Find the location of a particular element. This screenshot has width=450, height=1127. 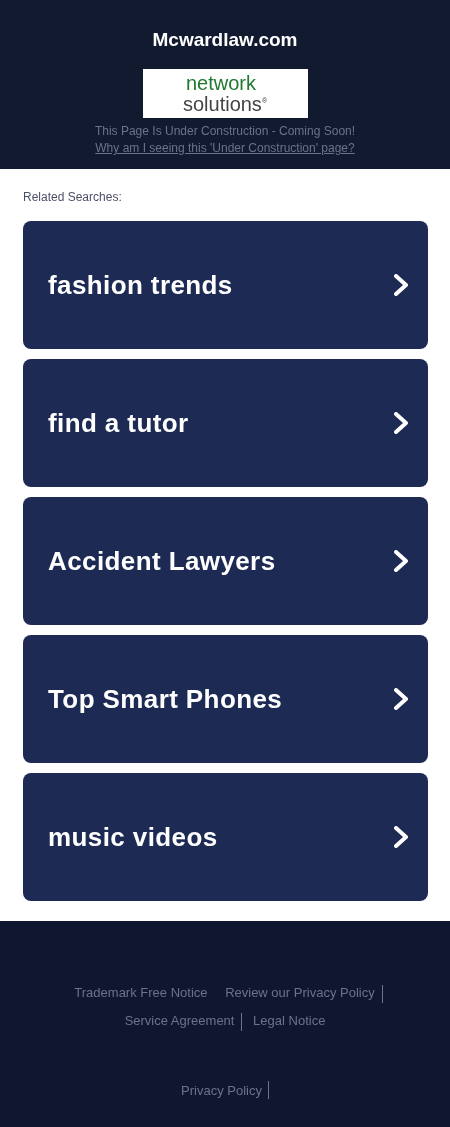

footer-link: Service Agreement is located at coordinates (179, 1020).